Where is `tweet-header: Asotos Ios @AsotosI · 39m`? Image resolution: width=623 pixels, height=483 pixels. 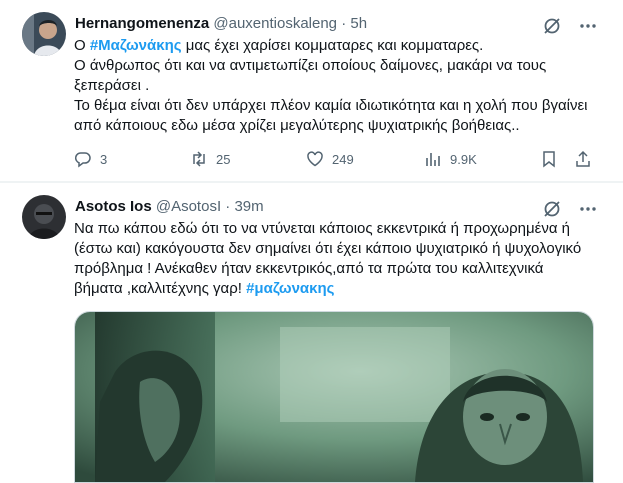 tweet-header: Asotos Ios @AsotosI · 39m is located at coordinates (169, 207).